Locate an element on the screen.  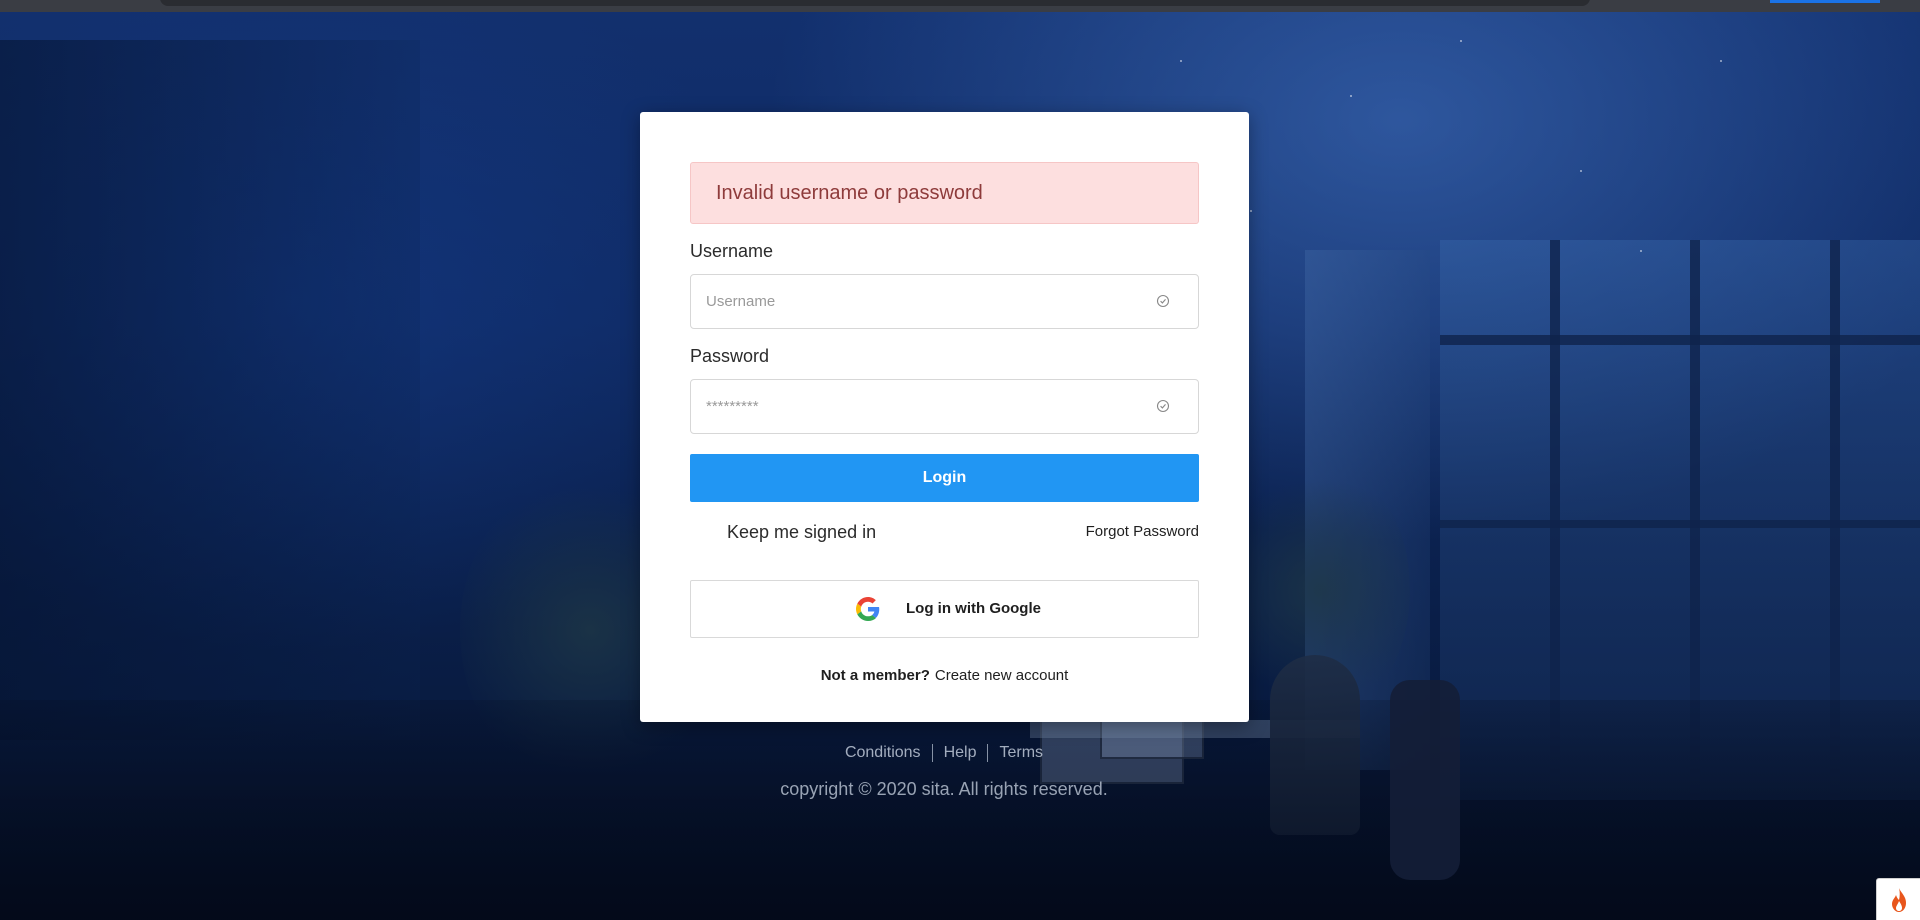
create-account-link: Create new account is located at coordinates (1001, 675).